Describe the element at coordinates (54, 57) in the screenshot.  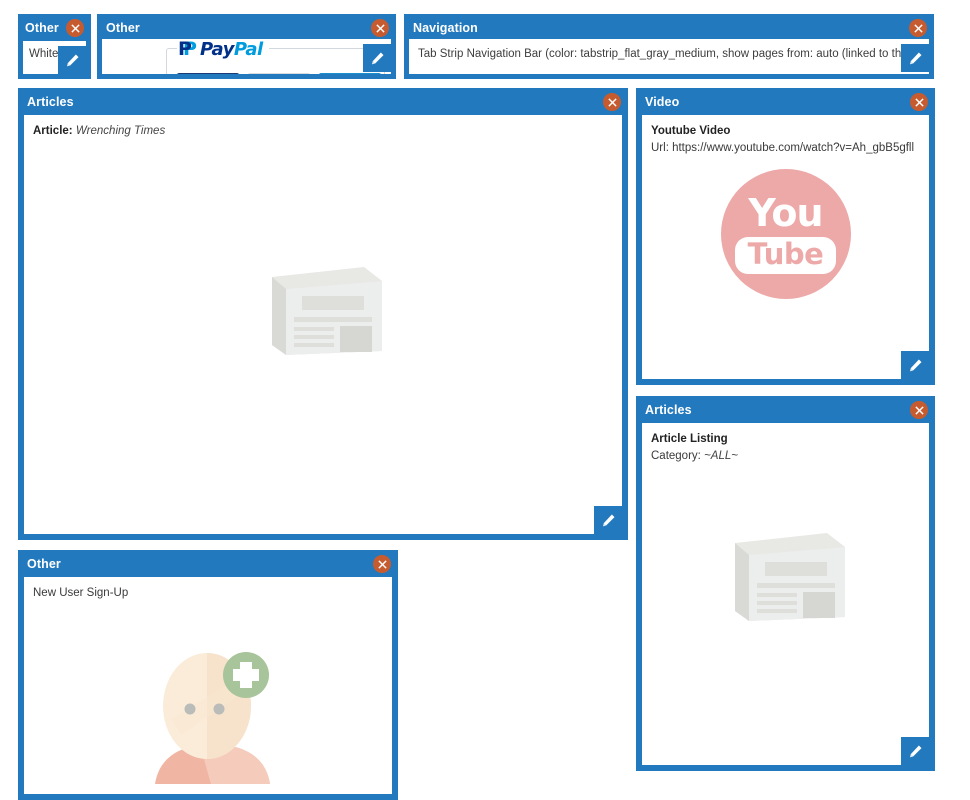
I see `panel-content: Whitespace` at that location.